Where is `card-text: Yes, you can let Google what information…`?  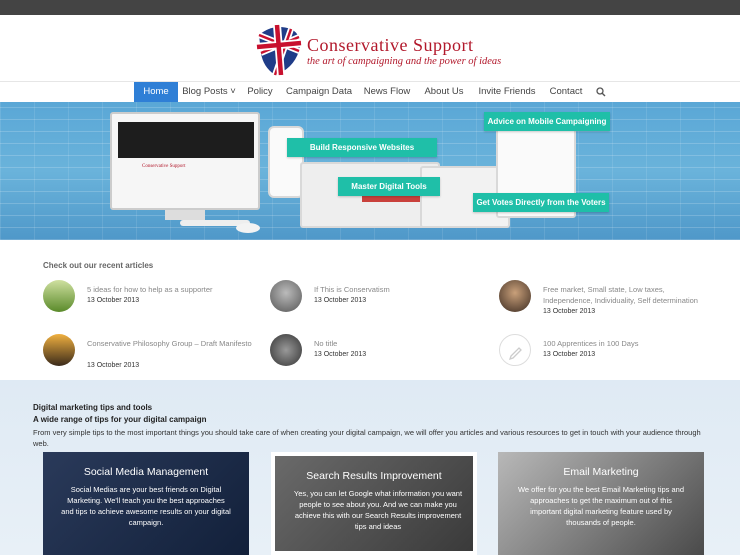 card-text: Yes, you can let Google what information… is located at coordinates (378, 510).